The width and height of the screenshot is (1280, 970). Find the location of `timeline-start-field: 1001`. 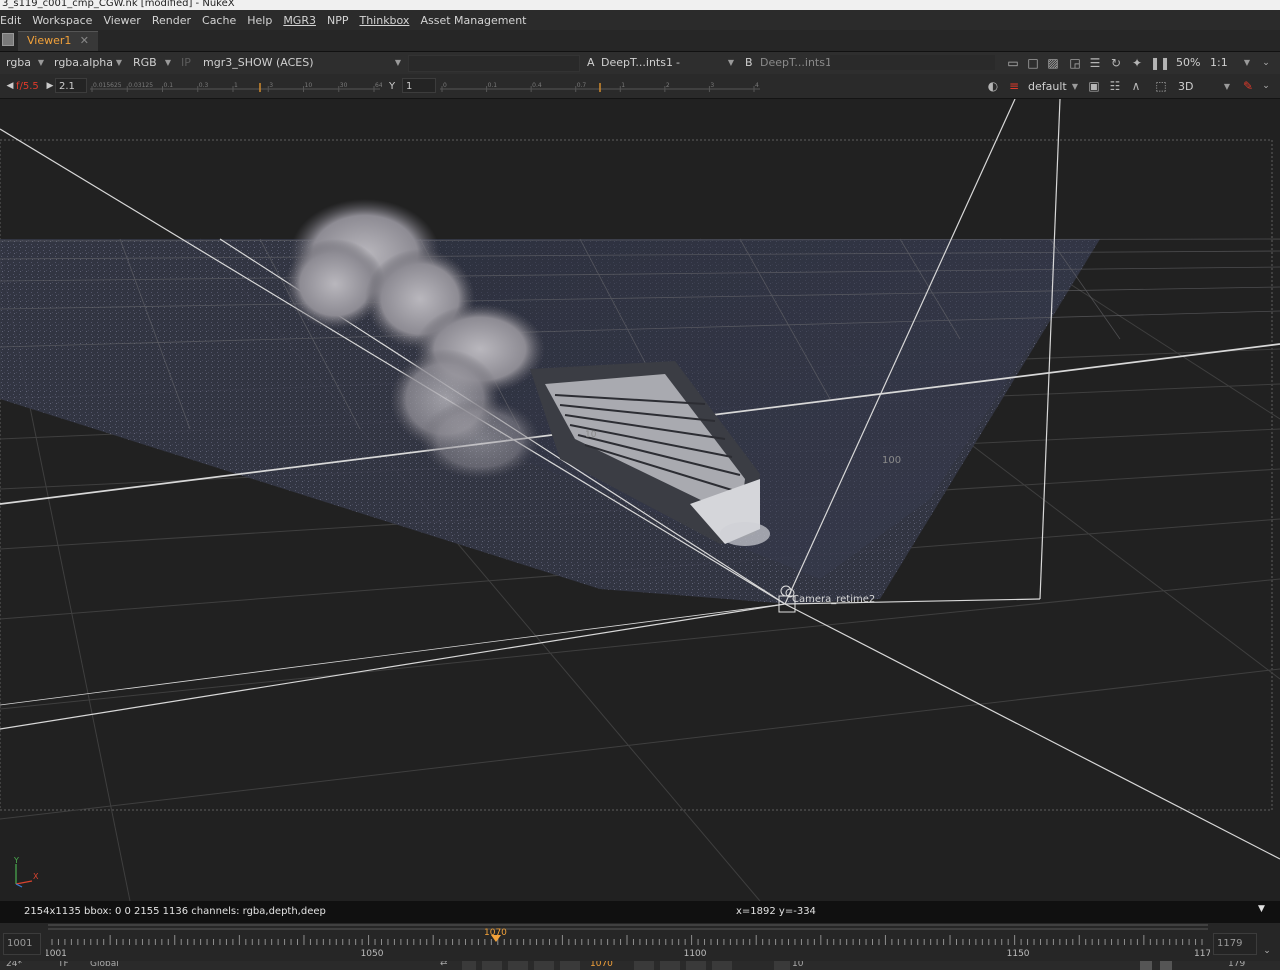

timeline-start-field: 1001 is located at coordinates (22, 944).